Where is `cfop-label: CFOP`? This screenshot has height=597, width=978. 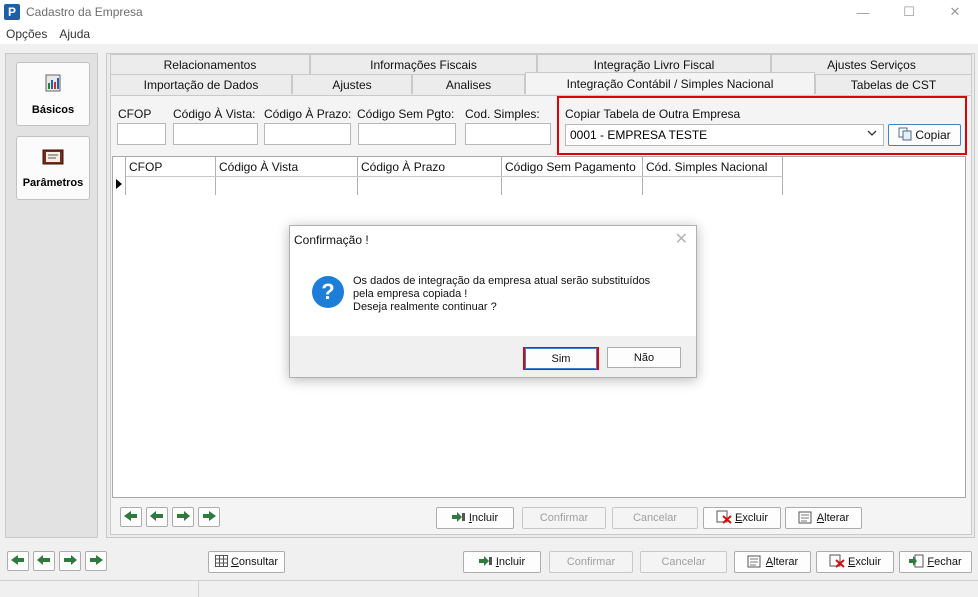 cfop-label: CFOP is located at coordinates (135, 114).